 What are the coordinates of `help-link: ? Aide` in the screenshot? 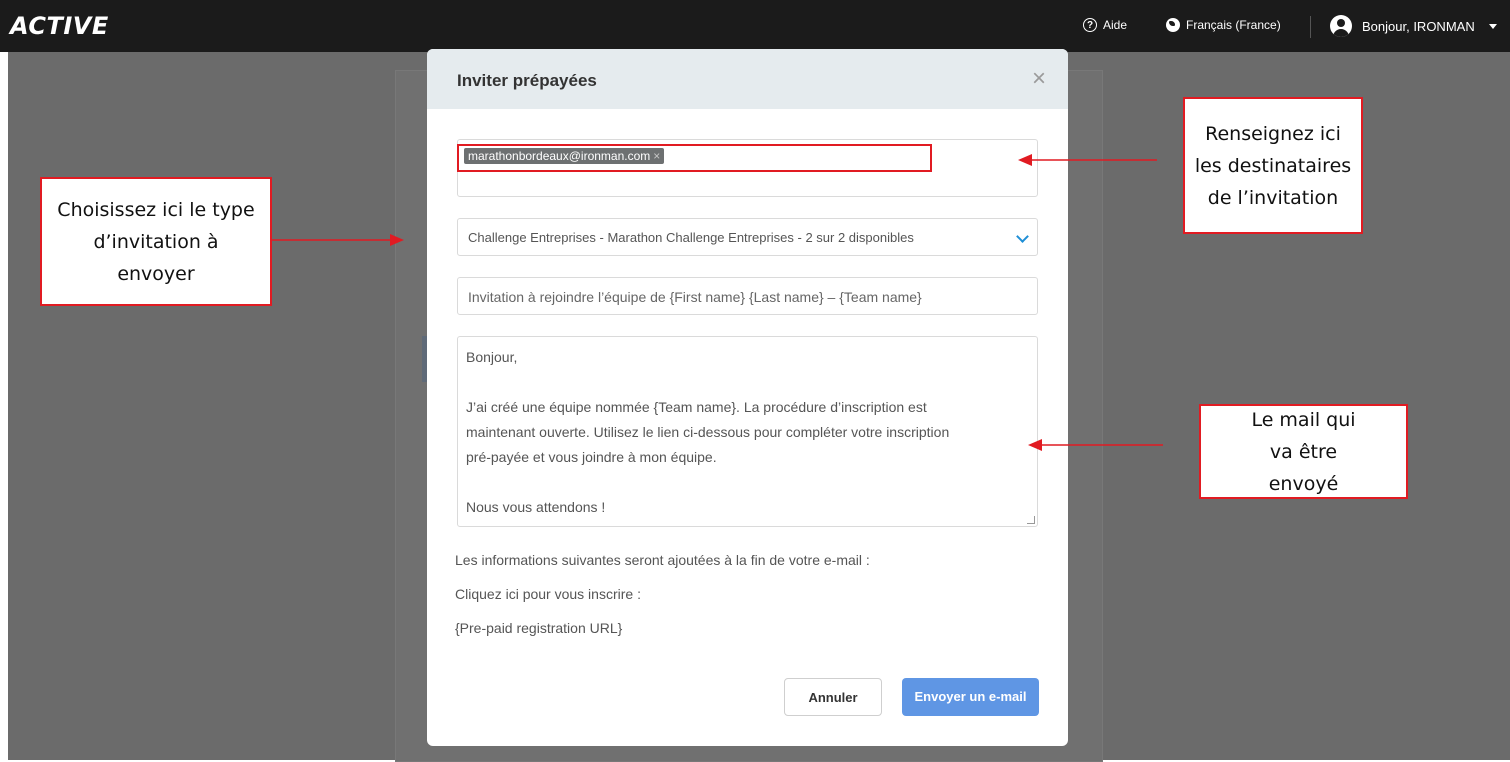 It's located at (1105, 25).